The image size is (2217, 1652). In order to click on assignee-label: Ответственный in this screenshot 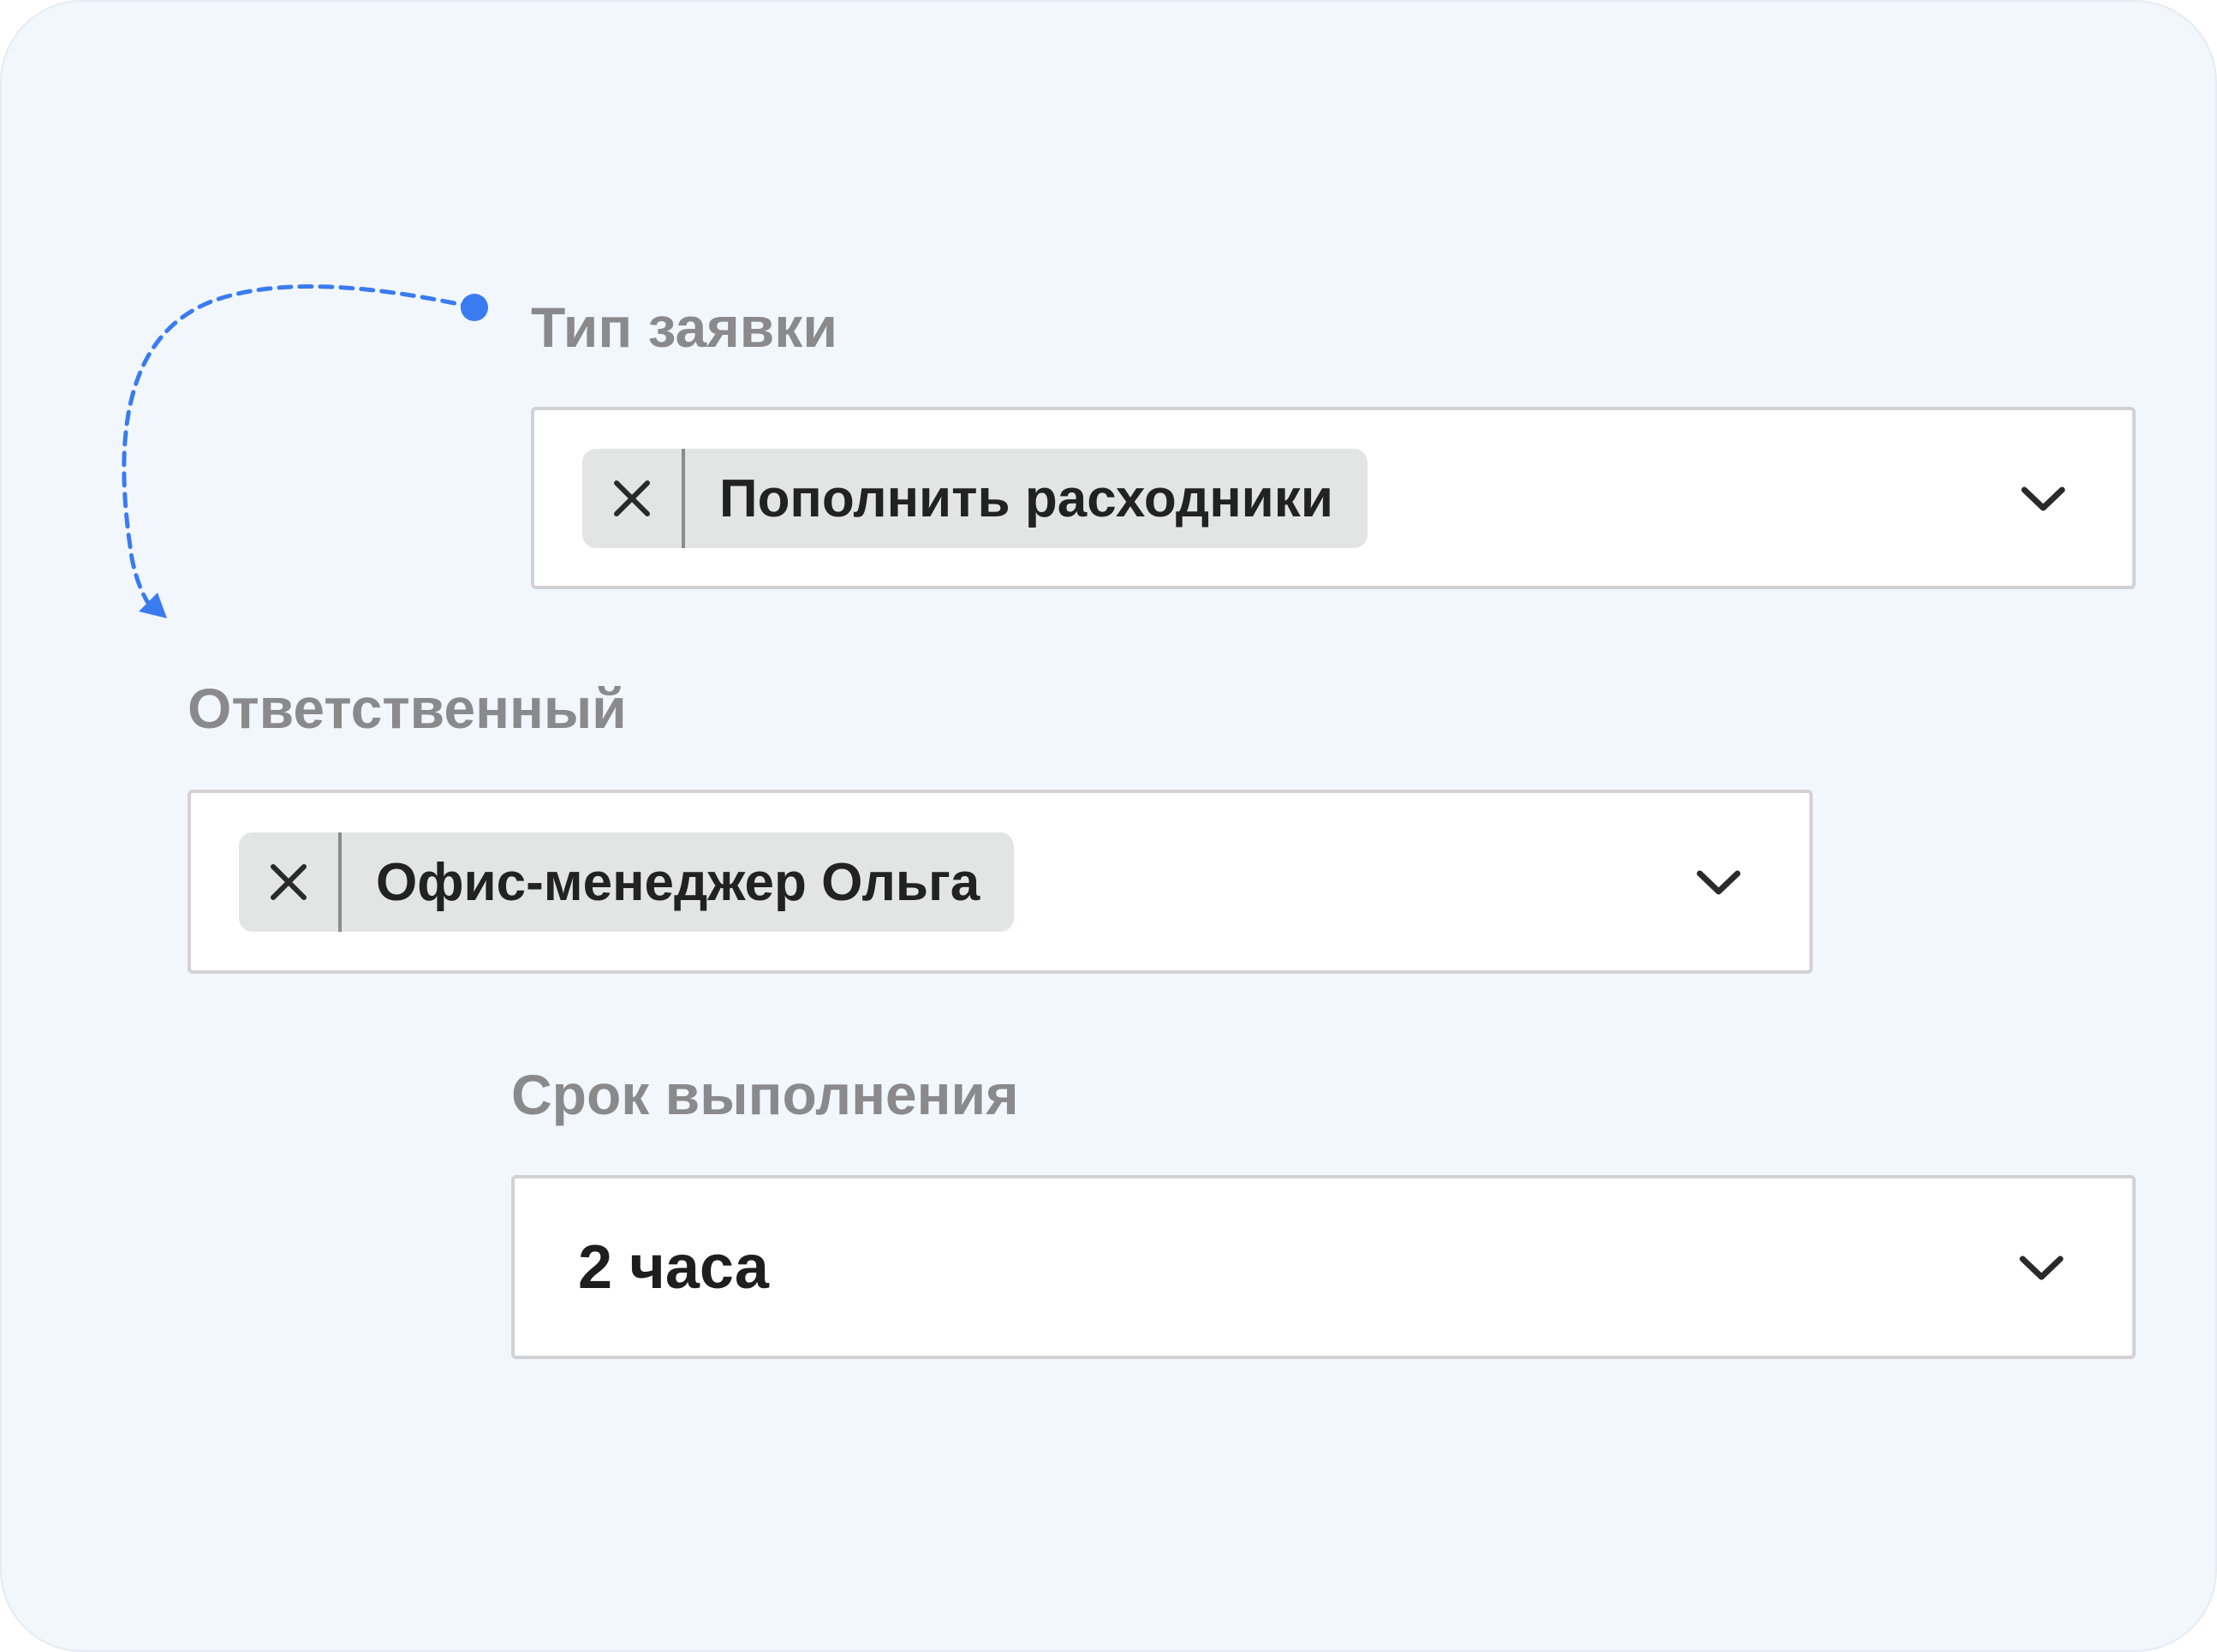, I will do `click(407, 708)`.